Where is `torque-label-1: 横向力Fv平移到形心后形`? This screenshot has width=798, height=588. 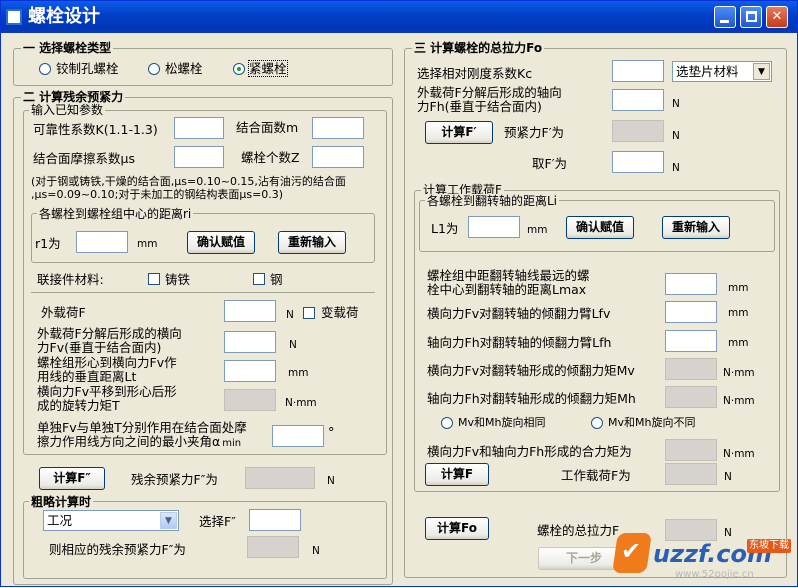 torque-label-1: 横向力Fv平移到形心后形 is located at coordinates (107, 391).